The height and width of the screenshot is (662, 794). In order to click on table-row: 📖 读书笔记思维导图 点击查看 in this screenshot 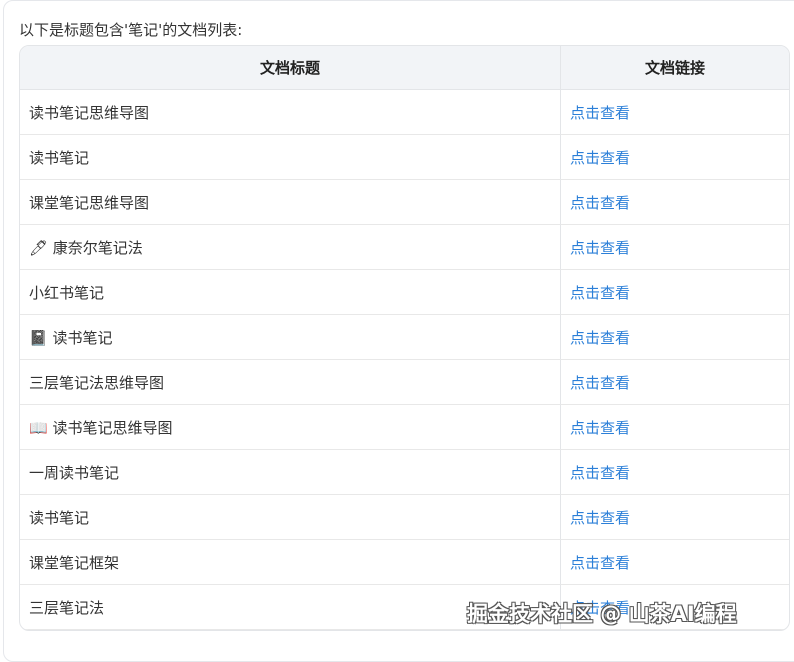, I will do `click(404, 427)`.